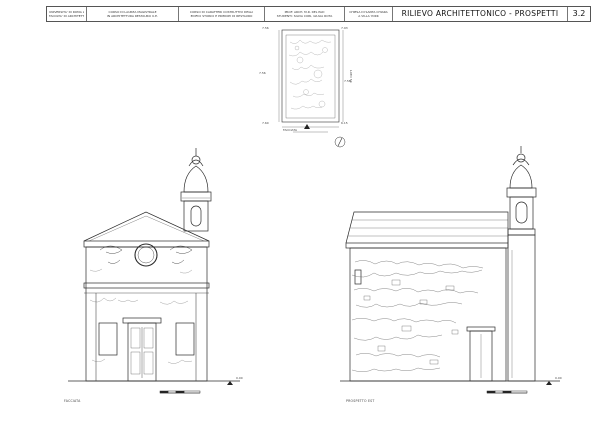  What do you see at coordinates (427, 245) in the screenshot?
I see `side-cornice` at bounding box center [427, 245].